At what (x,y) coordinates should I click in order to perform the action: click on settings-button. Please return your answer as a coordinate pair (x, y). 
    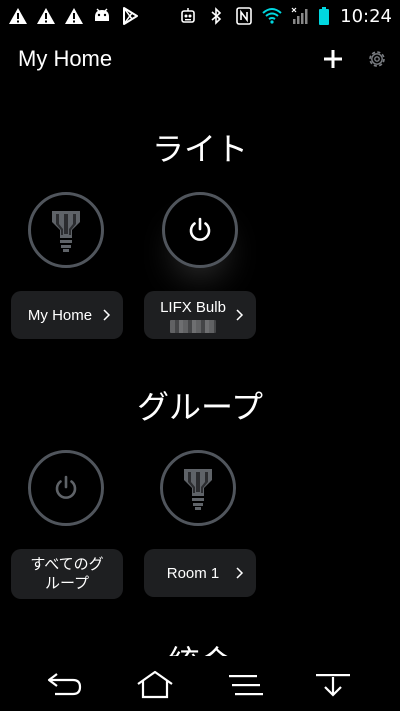
    Looking at the image, I should click on (377, 59).